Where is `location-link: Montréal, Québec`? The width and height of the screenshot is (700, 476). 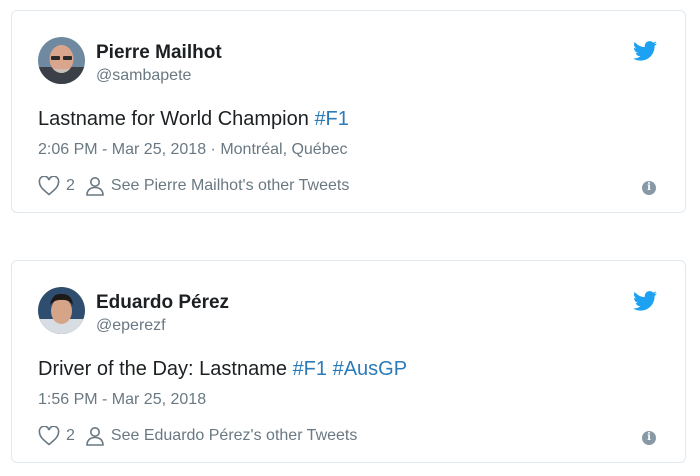
location-link: Montréal, Québec is located at coordinates (283, 149).